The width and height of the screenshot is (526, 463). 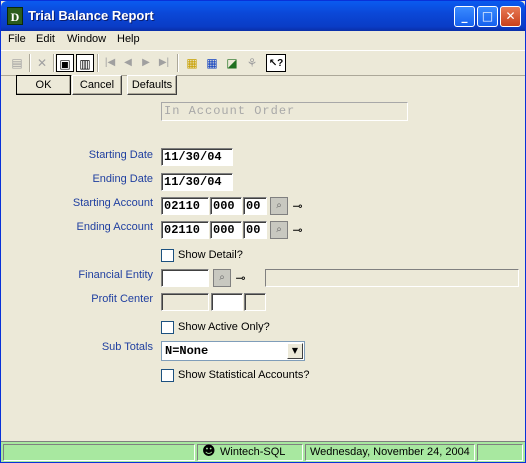 I want to click on sub-totals-selected-value: N=None, so click(x=187, y=351).